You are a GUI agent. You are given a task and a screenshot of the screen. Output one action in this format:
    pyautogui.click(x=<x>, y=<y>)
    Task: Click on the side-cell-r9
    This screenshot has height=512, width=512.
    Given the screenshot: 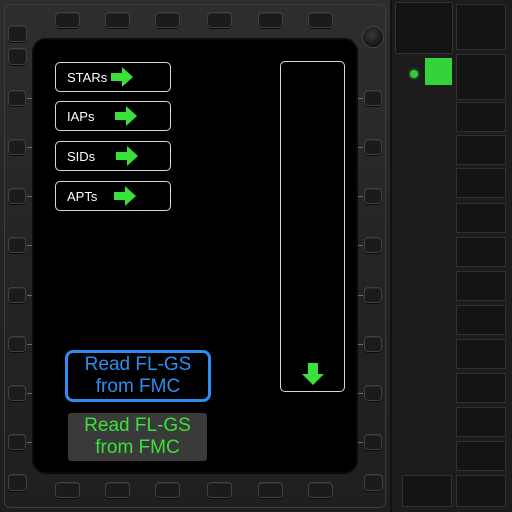 What is the action you would take?
    pyautogui.click(x=481, y=320)
    